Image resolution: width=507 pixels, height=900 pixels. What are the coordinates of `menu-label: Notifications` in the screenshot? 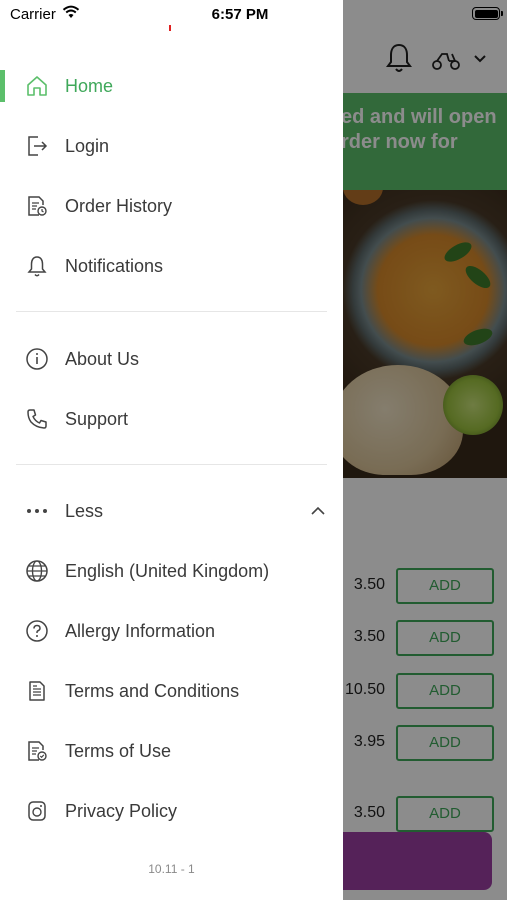 It's located at (114, 265).